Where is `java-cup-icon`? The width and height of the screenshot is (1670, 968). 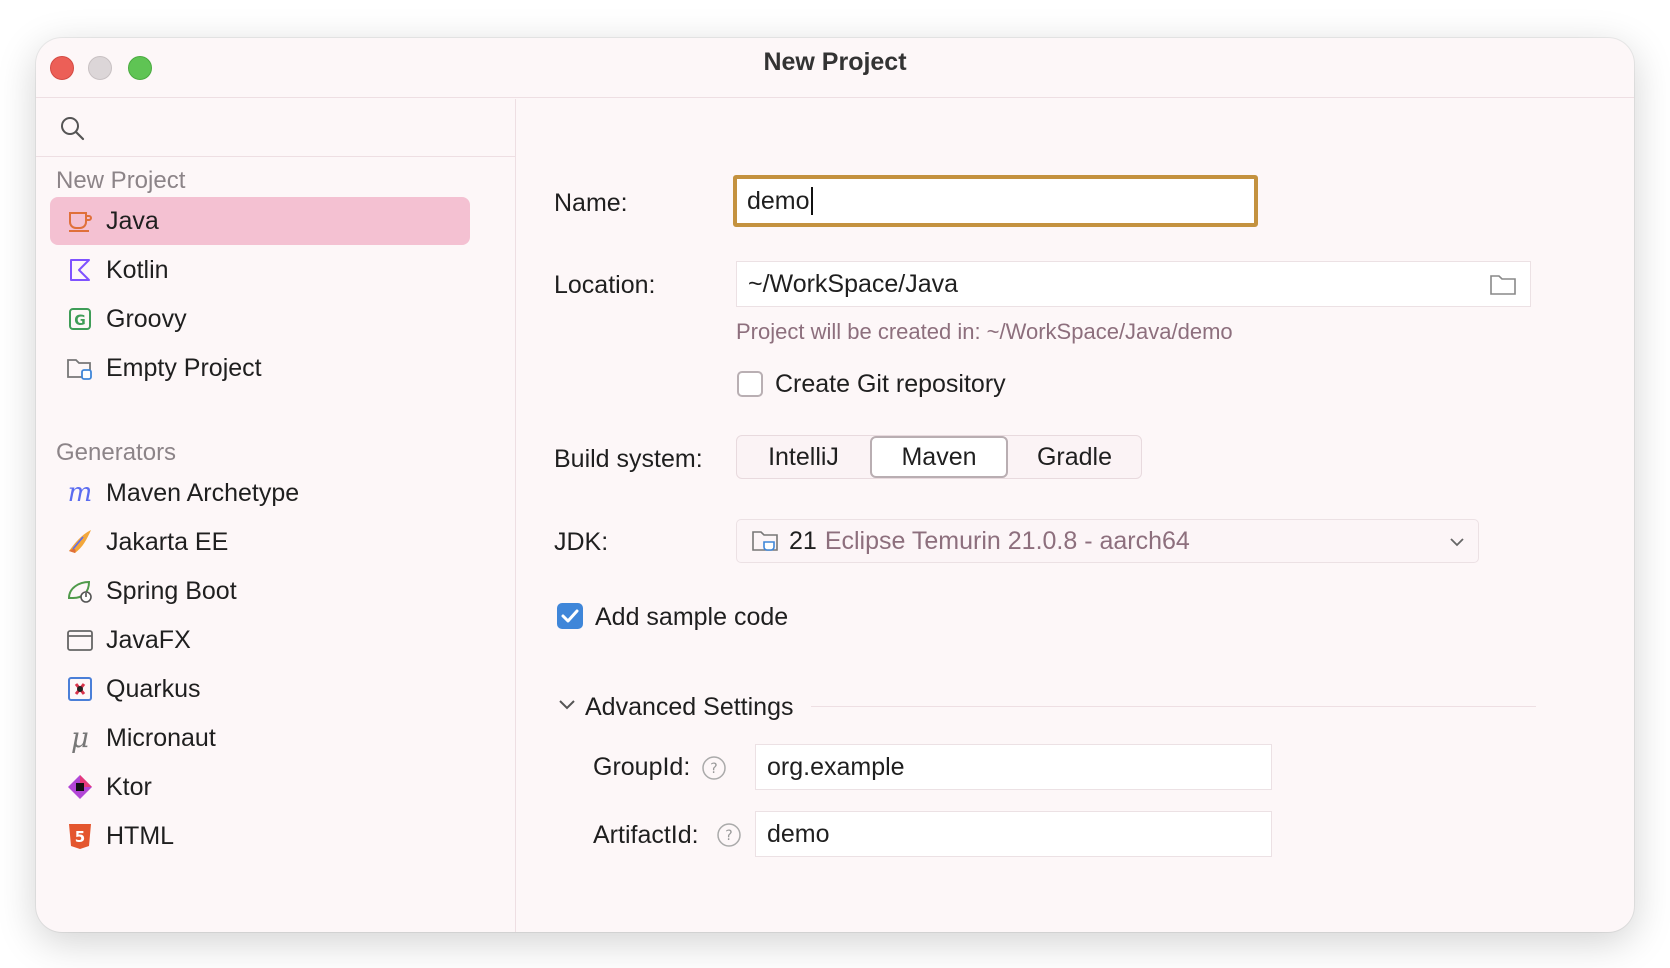 java-cup-icon is located at coordinates (80, 221).